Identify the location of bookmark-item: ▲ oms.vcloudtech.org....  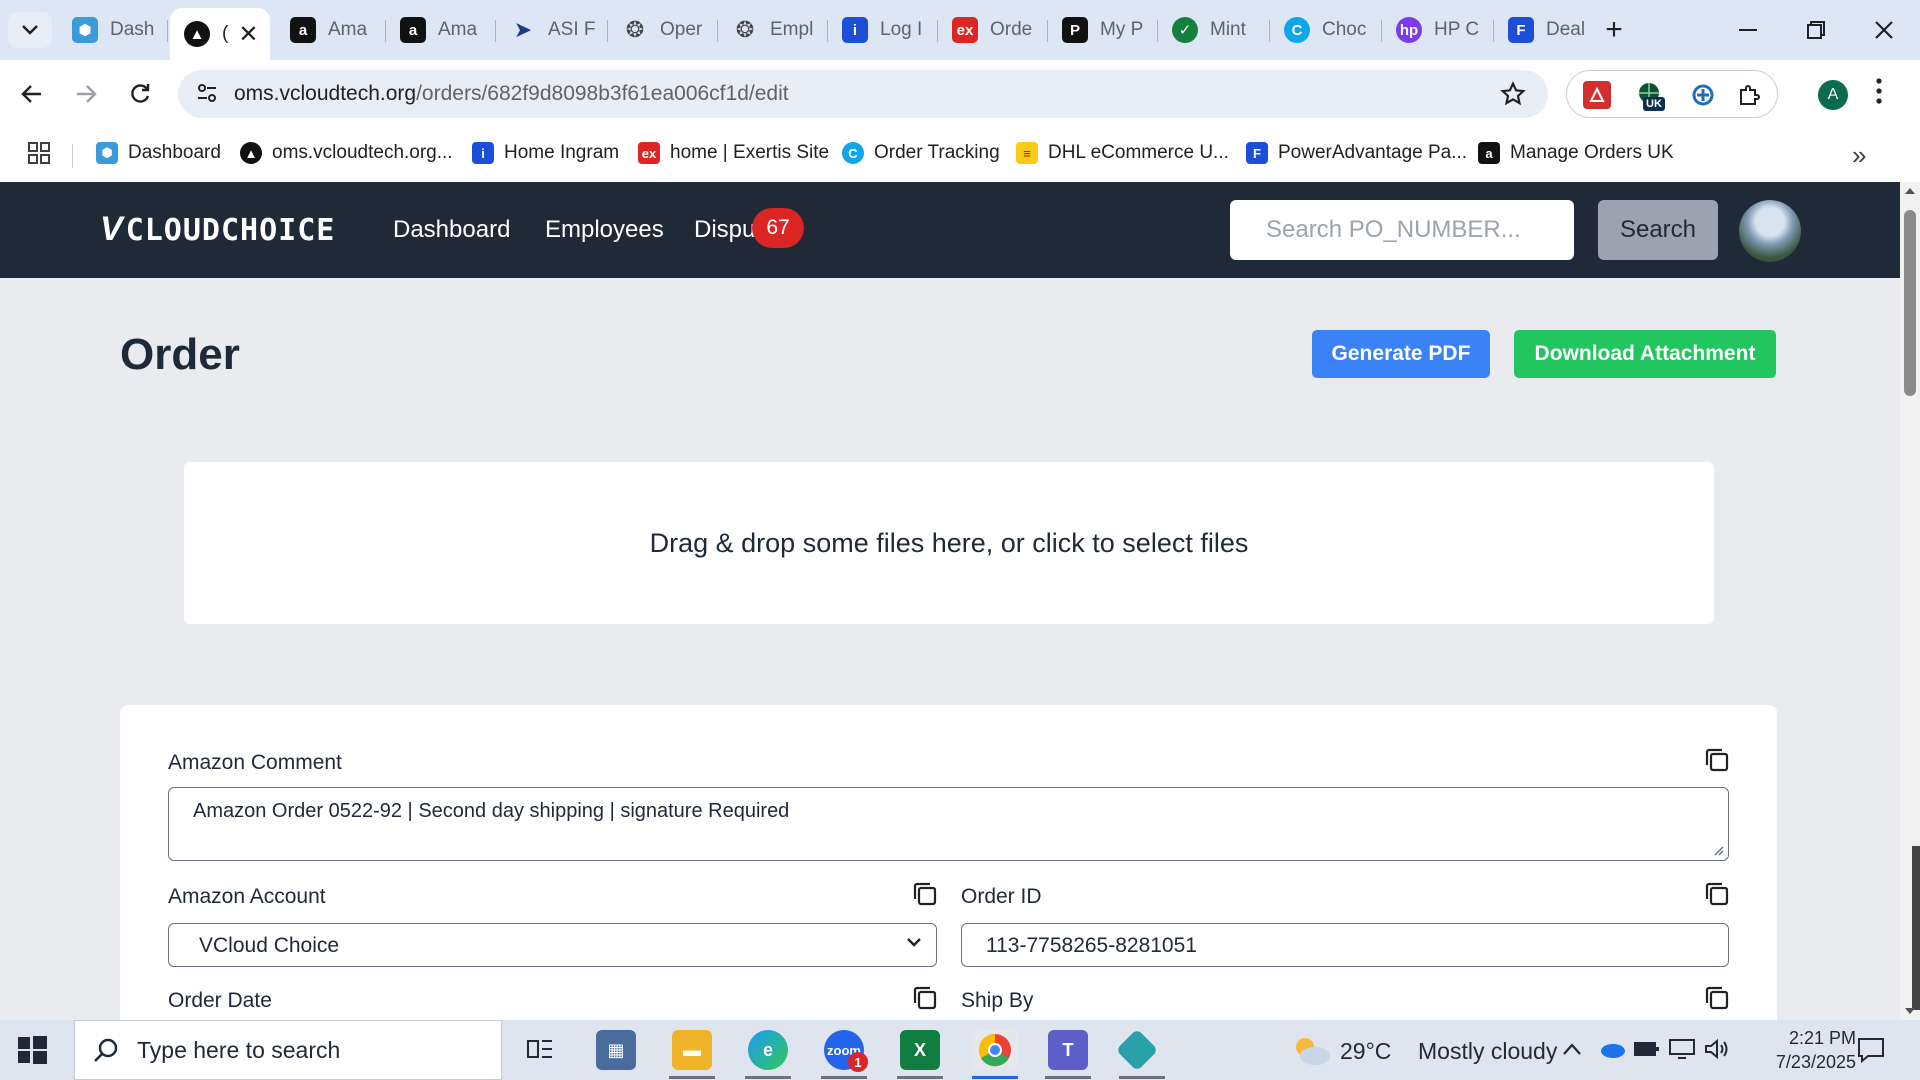
(346, 153).